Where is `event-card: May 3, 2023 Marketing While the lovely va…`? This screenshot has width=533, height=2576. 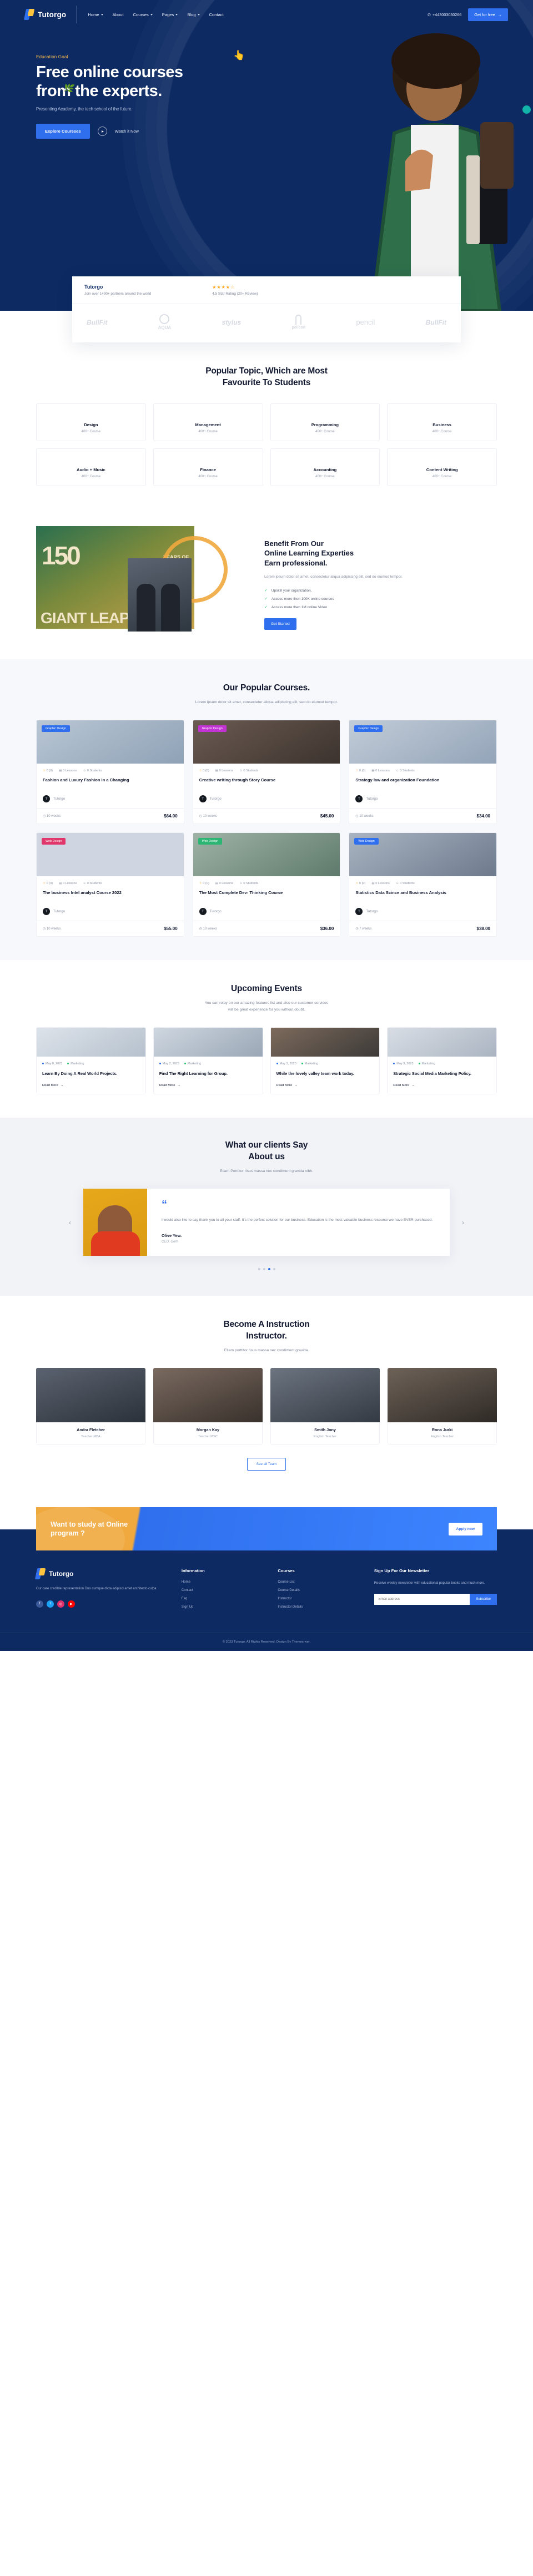
event-card: May 3, 2023 Marketing While the lovely va… is located at coordinates (325, 1060).